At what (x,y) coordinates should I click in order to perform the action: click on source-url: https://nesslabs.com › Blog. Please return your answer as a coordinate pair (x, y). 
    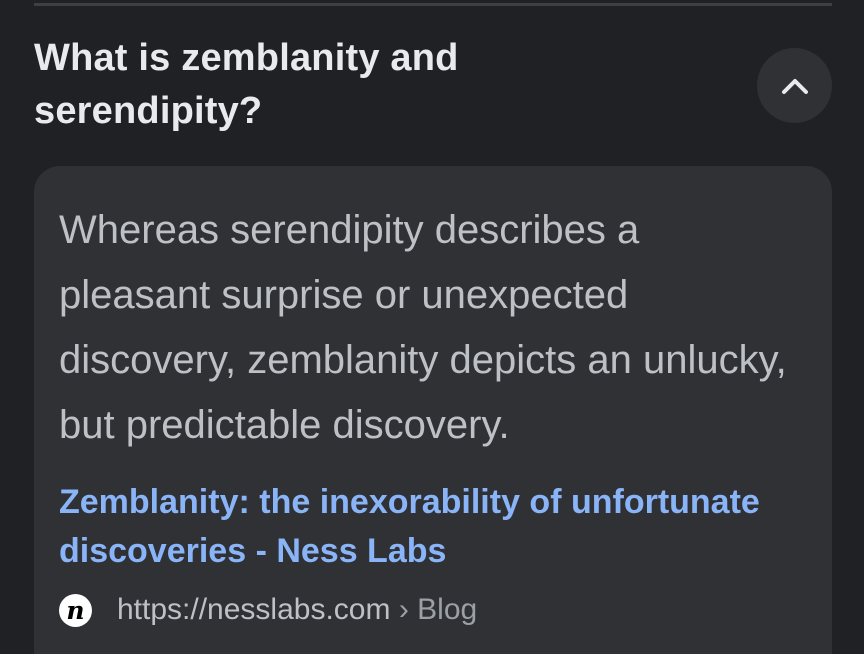
    Looking at the image, I should click on (297, 610).